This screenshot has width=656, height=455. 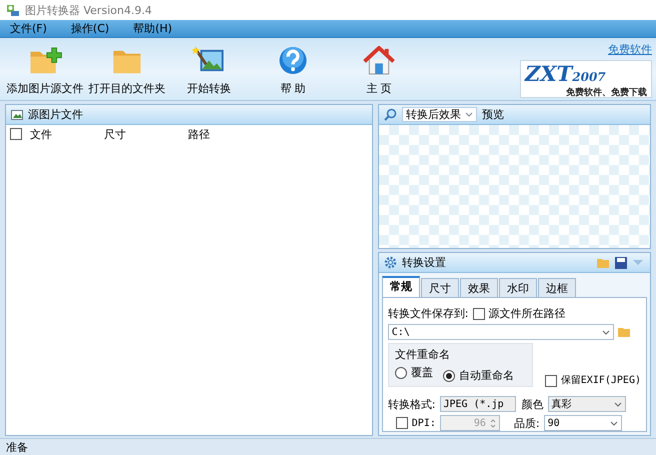 What do you see at coordinates (583, 423) in the screenshot?
I see `quality-dropdown: 90` at bounding box center [583, 423].